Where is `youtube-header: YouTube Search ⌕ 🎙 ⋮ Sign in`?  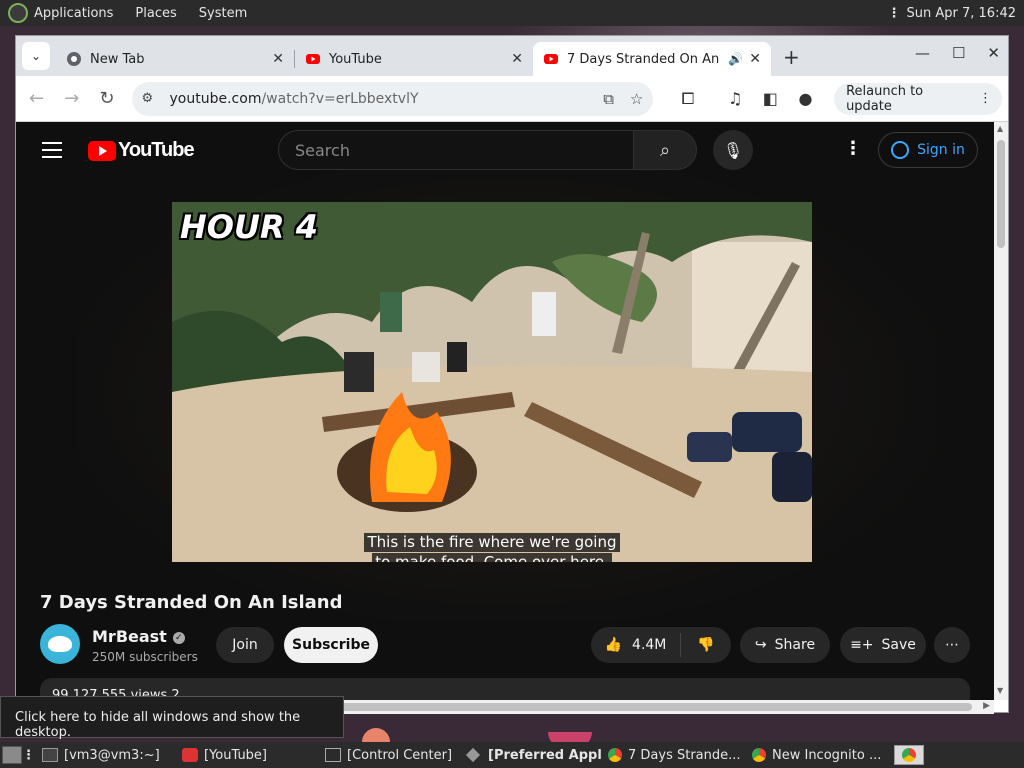 youtube-header: YouTube Search ⌕ 🎙 ⋮ Sign in is located at coordinates (505, 150).